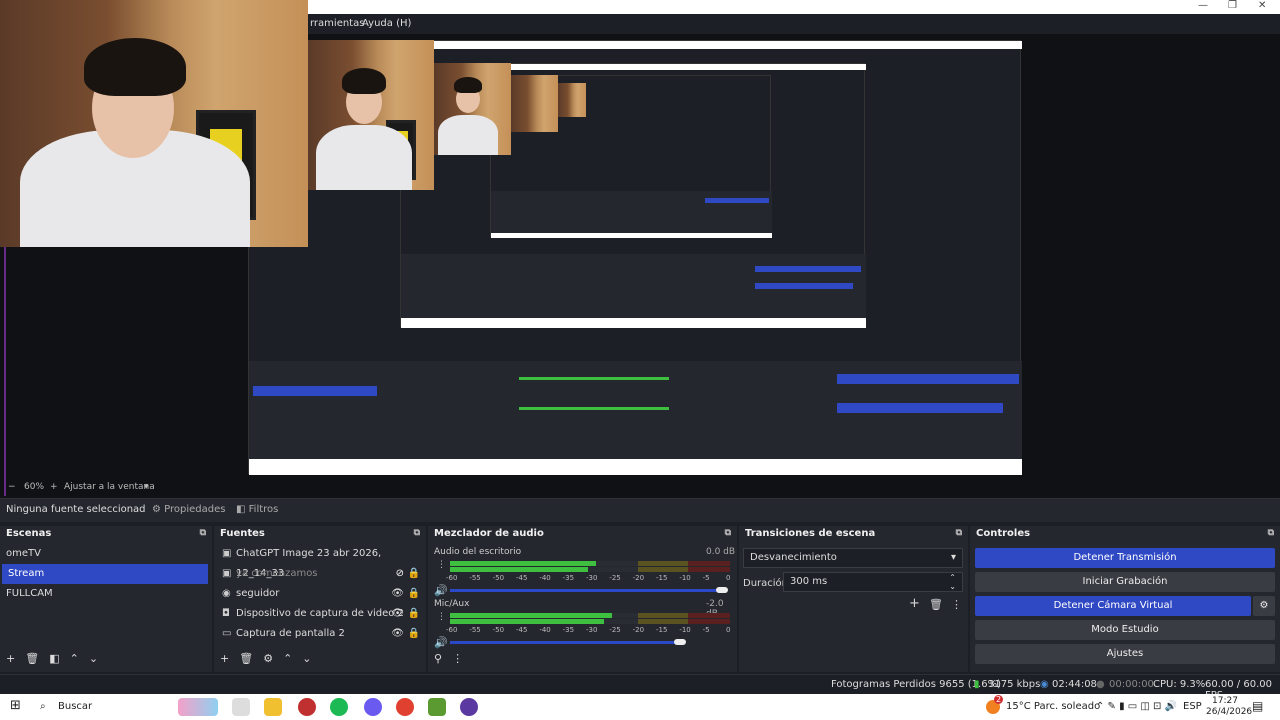 This screenshot has width=1280, height=720. What do you see at coordinates (337, 23) in the screenshot?
I see `menu-herramientas: rramientas` at bounding box center [337, 23].